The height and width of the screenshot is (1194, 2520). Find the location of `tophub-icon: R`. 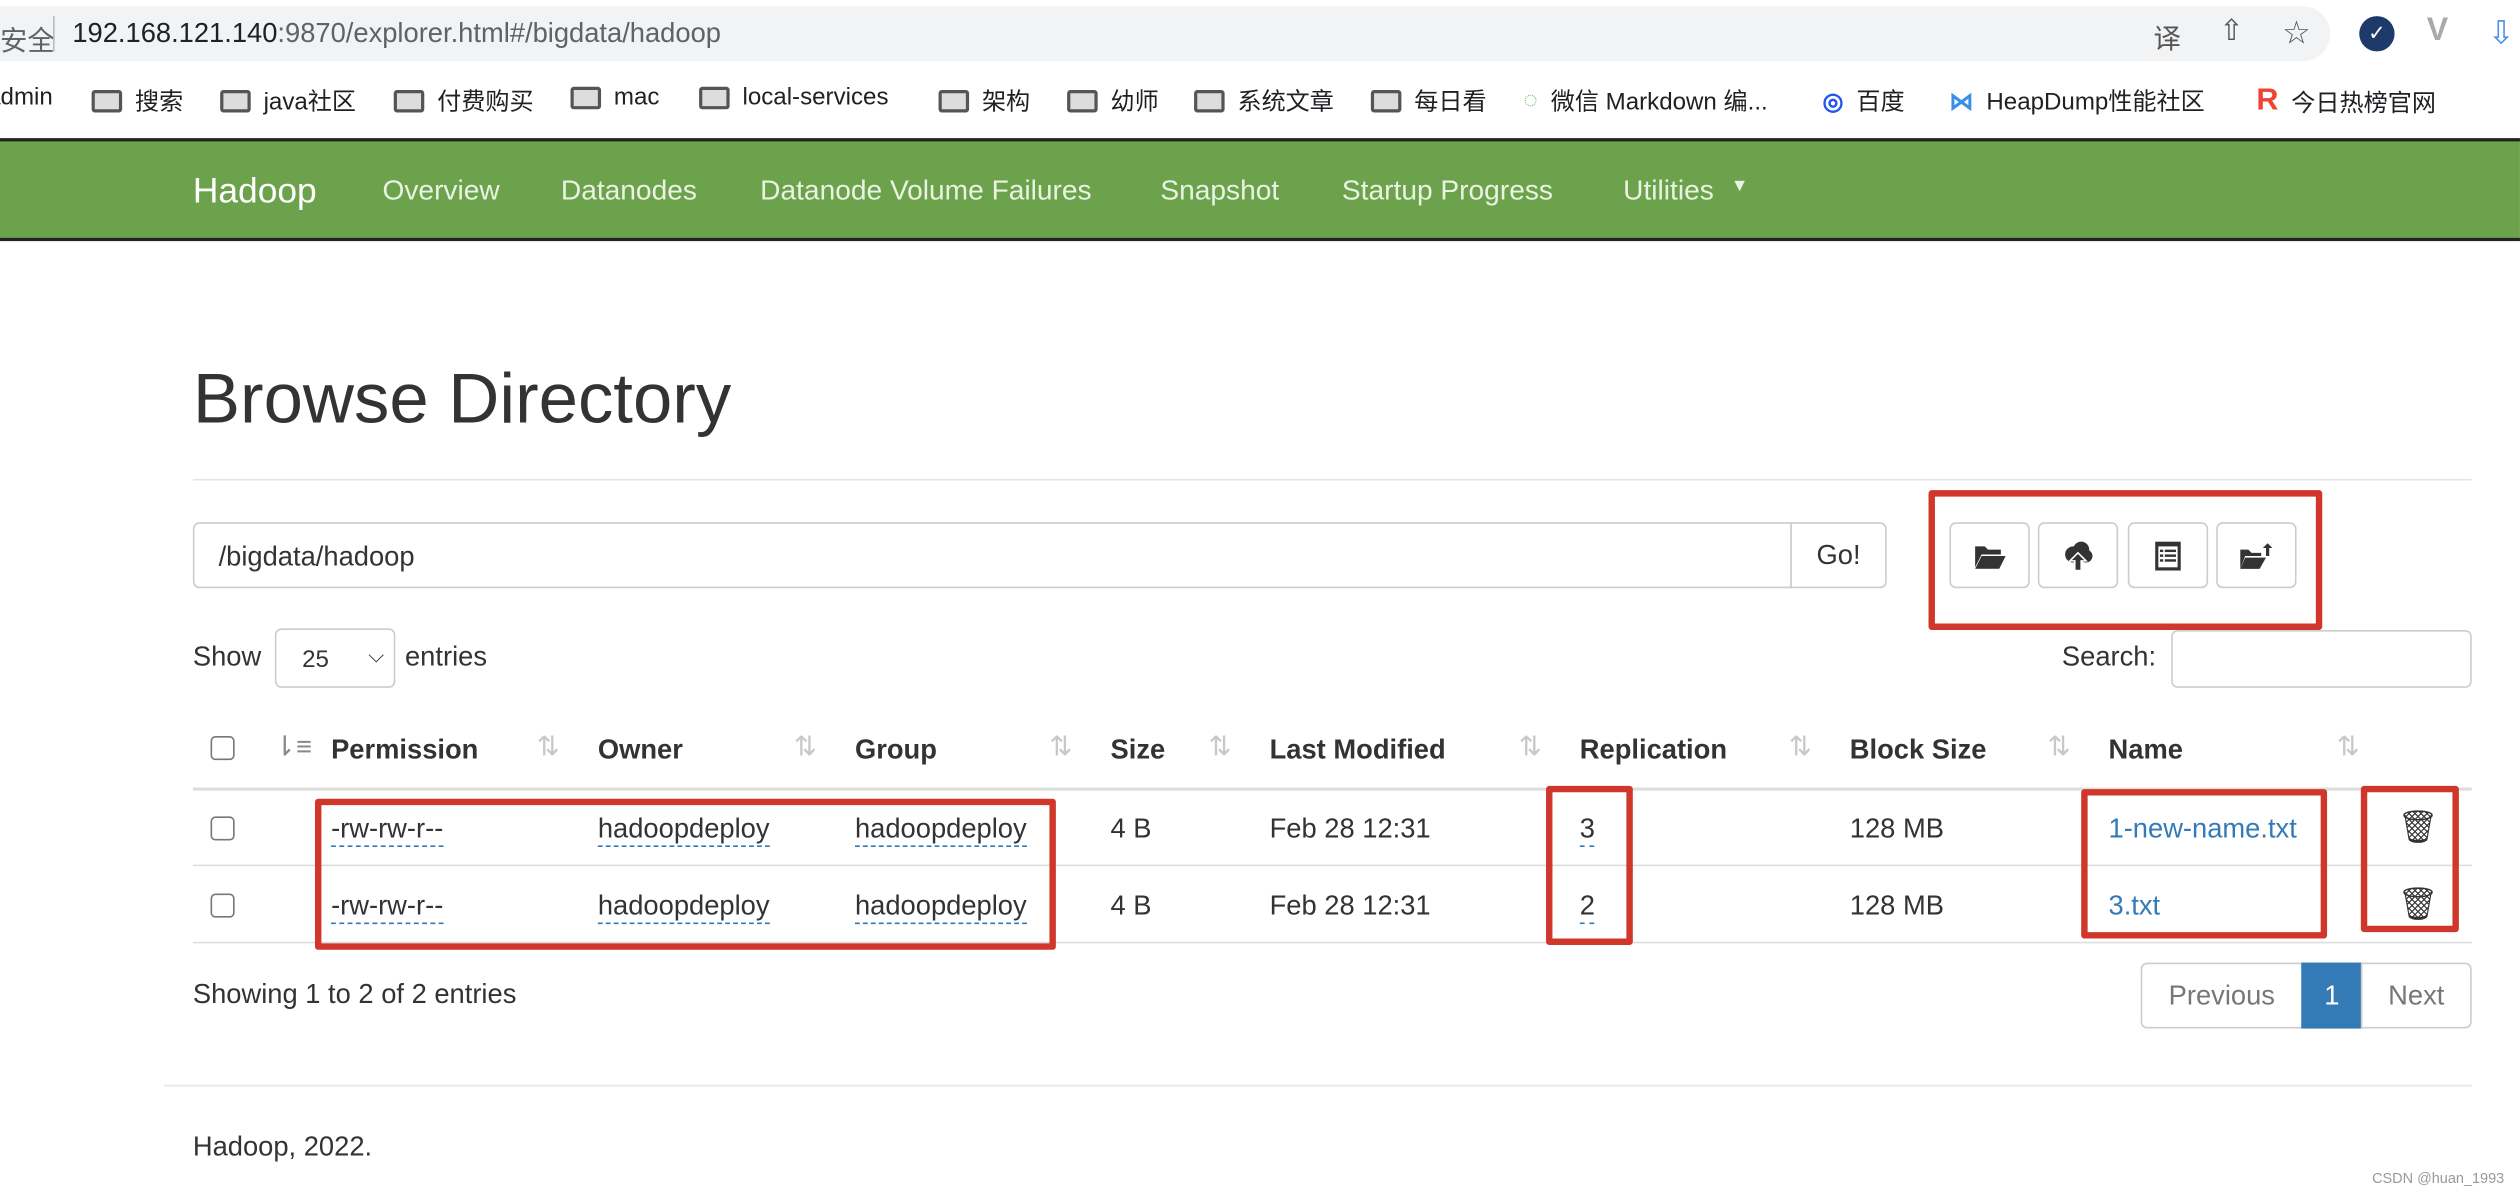

tophub-icon: R is located at coordinates (2267, 100).